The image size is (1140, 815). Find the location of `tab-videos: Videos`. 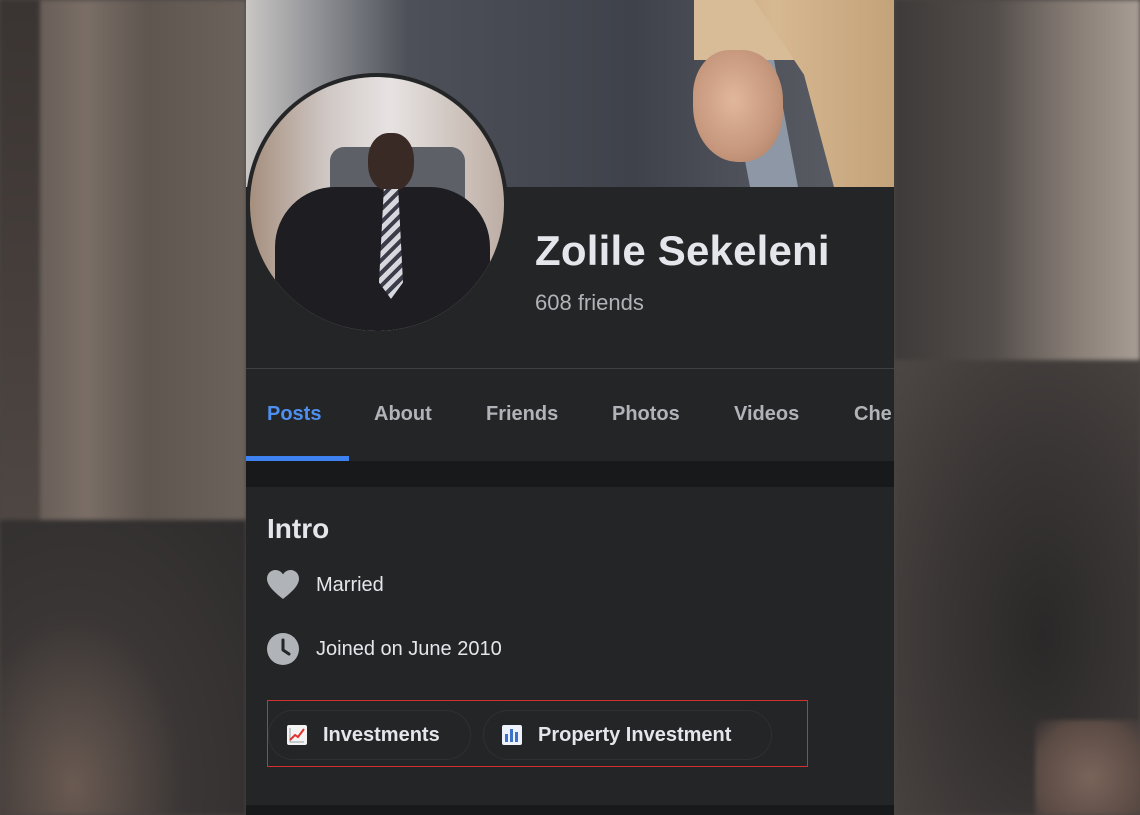

tab-videos: Videos is located at coordinates (766, 414).